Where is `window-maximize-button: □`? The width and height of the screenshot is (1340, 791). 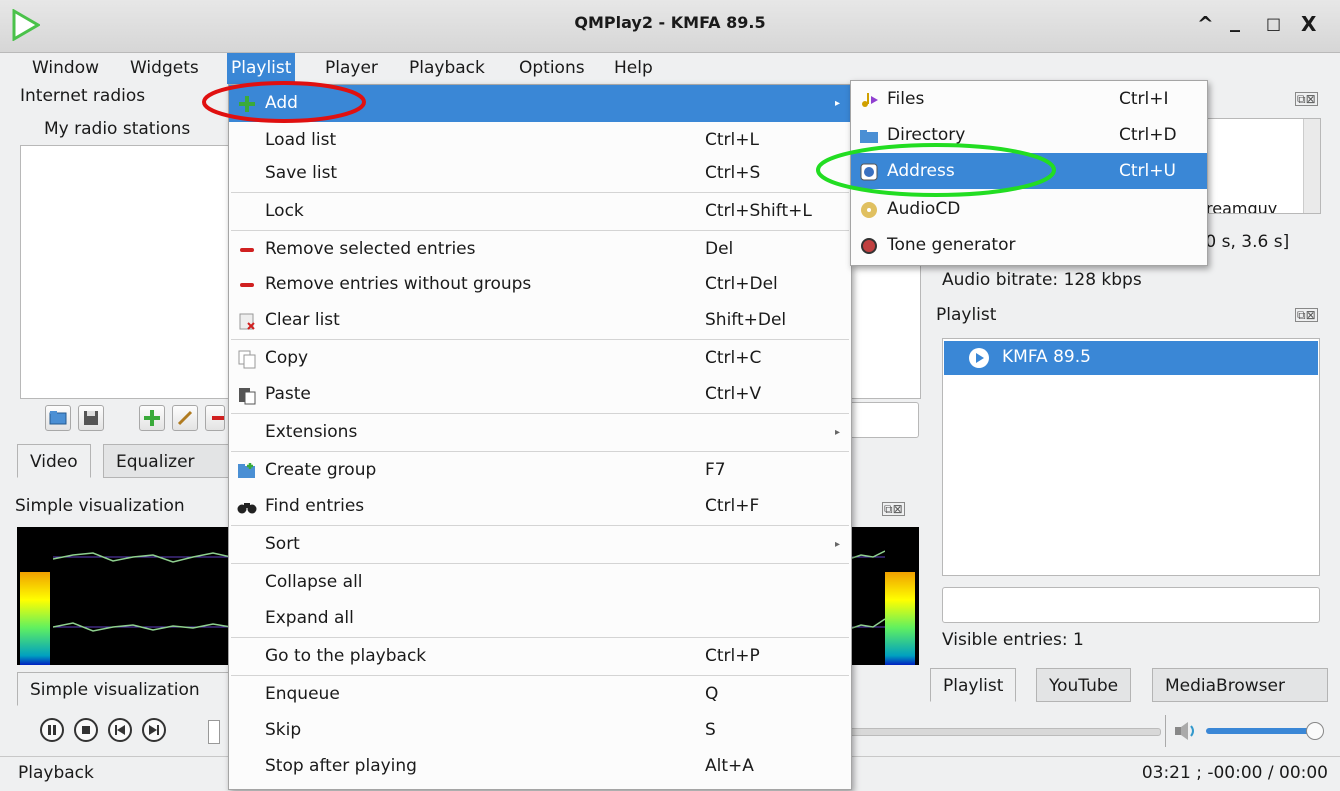 window-maximize-button: □ is located at coordinates (1273, 23).